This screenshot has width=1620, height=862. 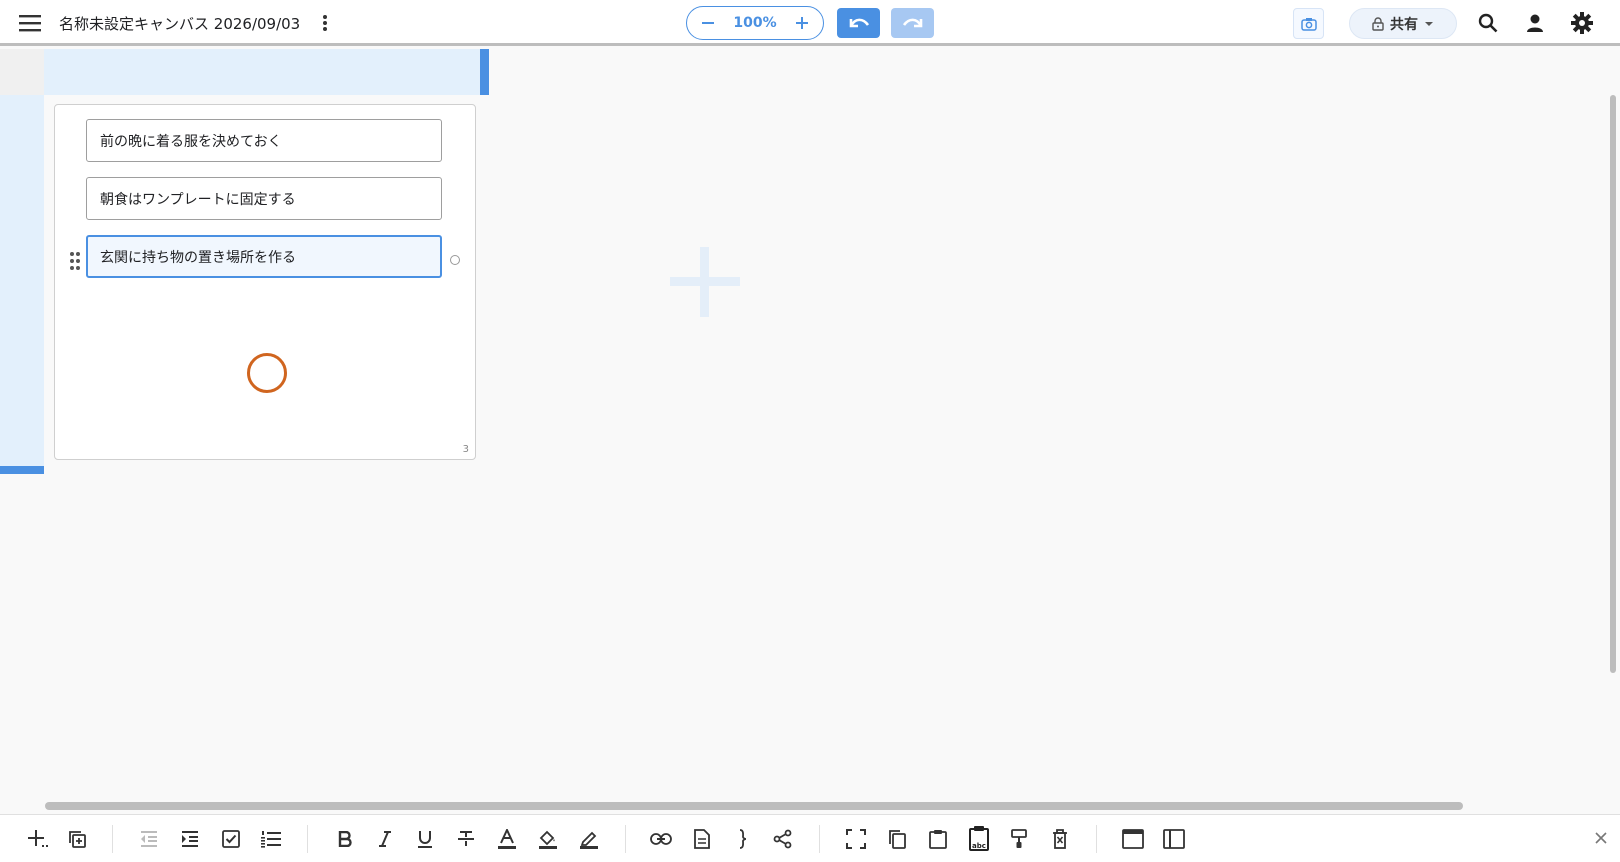 What do you see at coordinates (856, 839) in the screenshot?
I see `fit-screen-icon` at bounding box center [856, 839].